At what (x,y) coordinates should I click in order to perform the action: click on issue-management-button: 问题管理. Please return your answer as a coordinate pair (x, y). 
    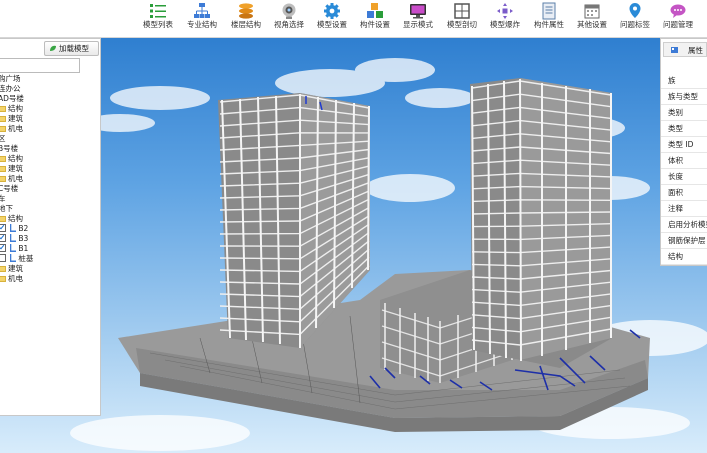
    Looking at the image, I should click on (678, 18).